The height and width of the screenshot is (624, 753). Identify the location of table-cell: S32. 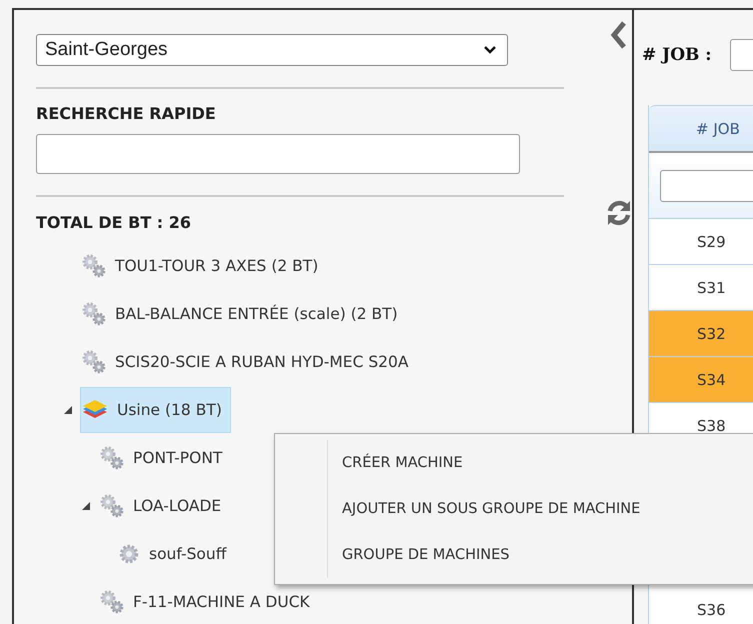
(701, 334).